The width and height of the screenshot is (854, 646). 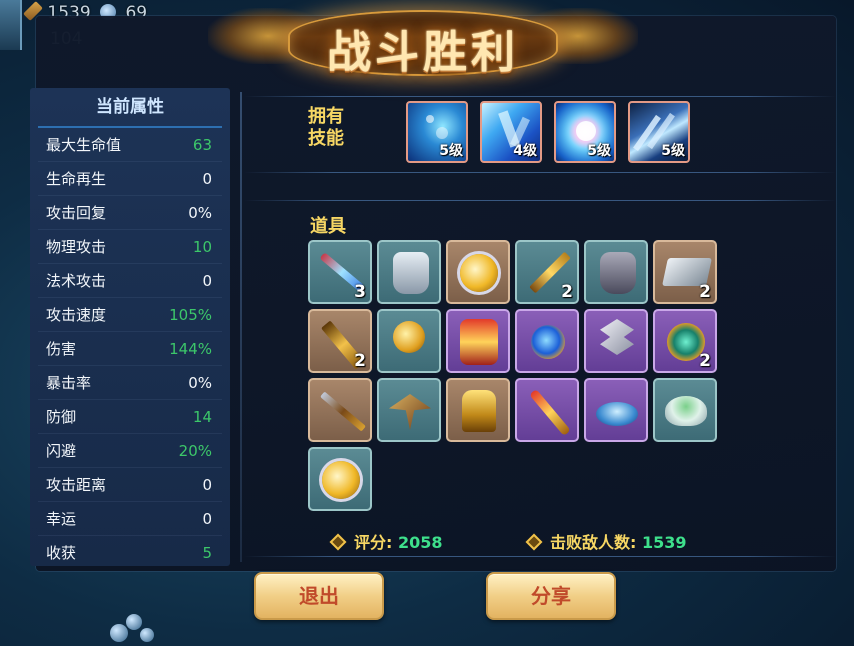 I want to click on skill-level: 4级, so click(x=525, y=151).